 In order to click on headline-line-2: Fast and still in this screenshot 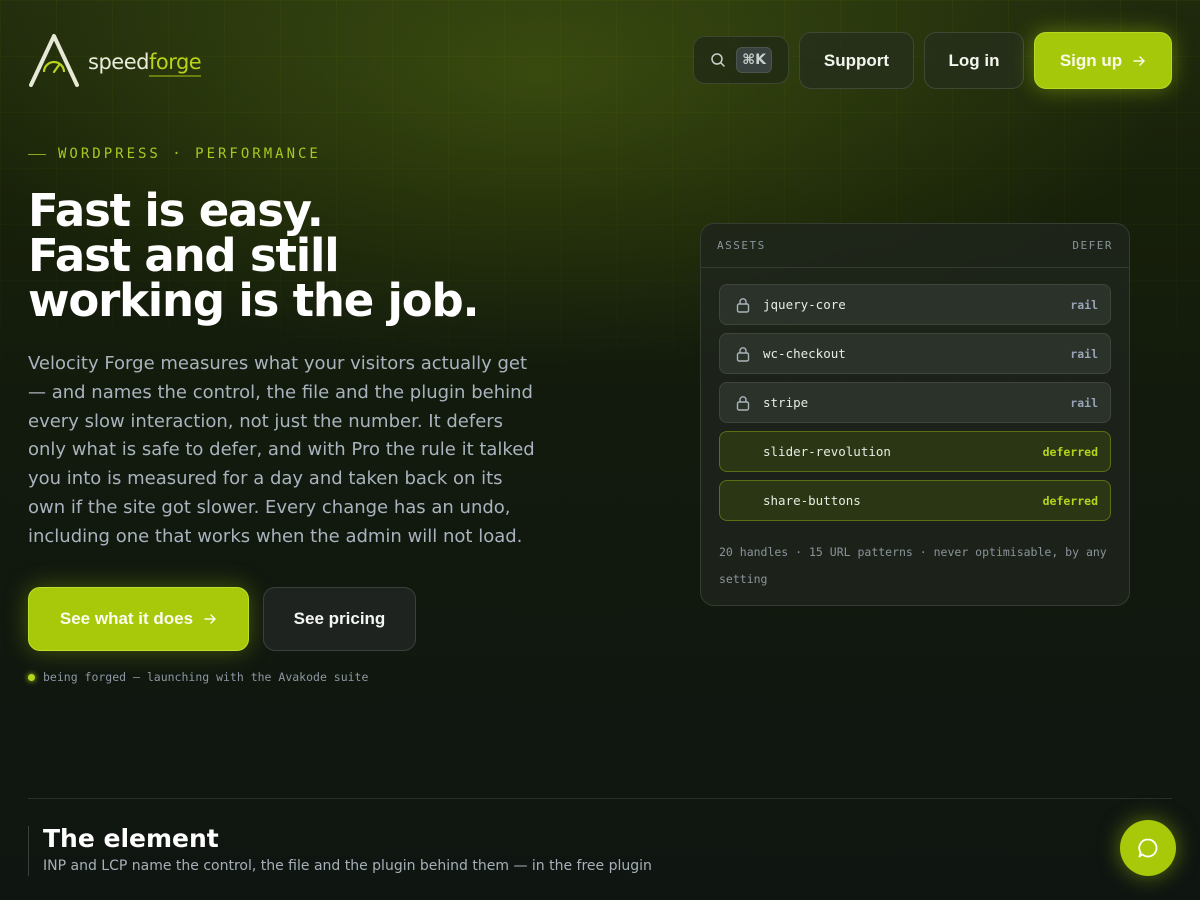, I will do `click(184, 255)`.